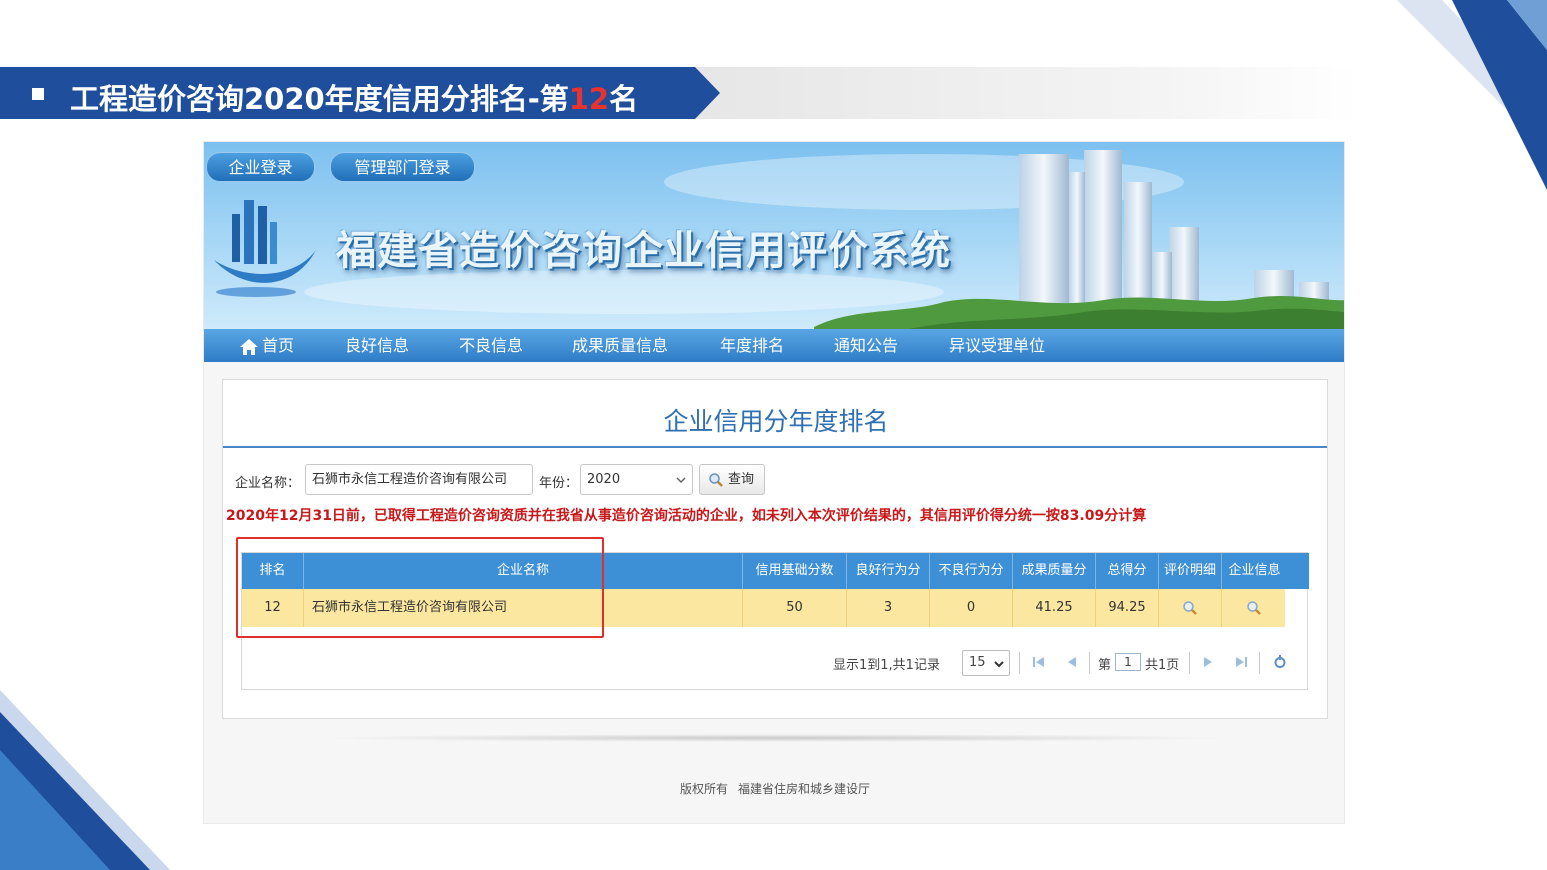 This screenshot has height=870, width=1547. I want to click on company-label: 企业名称：, so click(268, 483).